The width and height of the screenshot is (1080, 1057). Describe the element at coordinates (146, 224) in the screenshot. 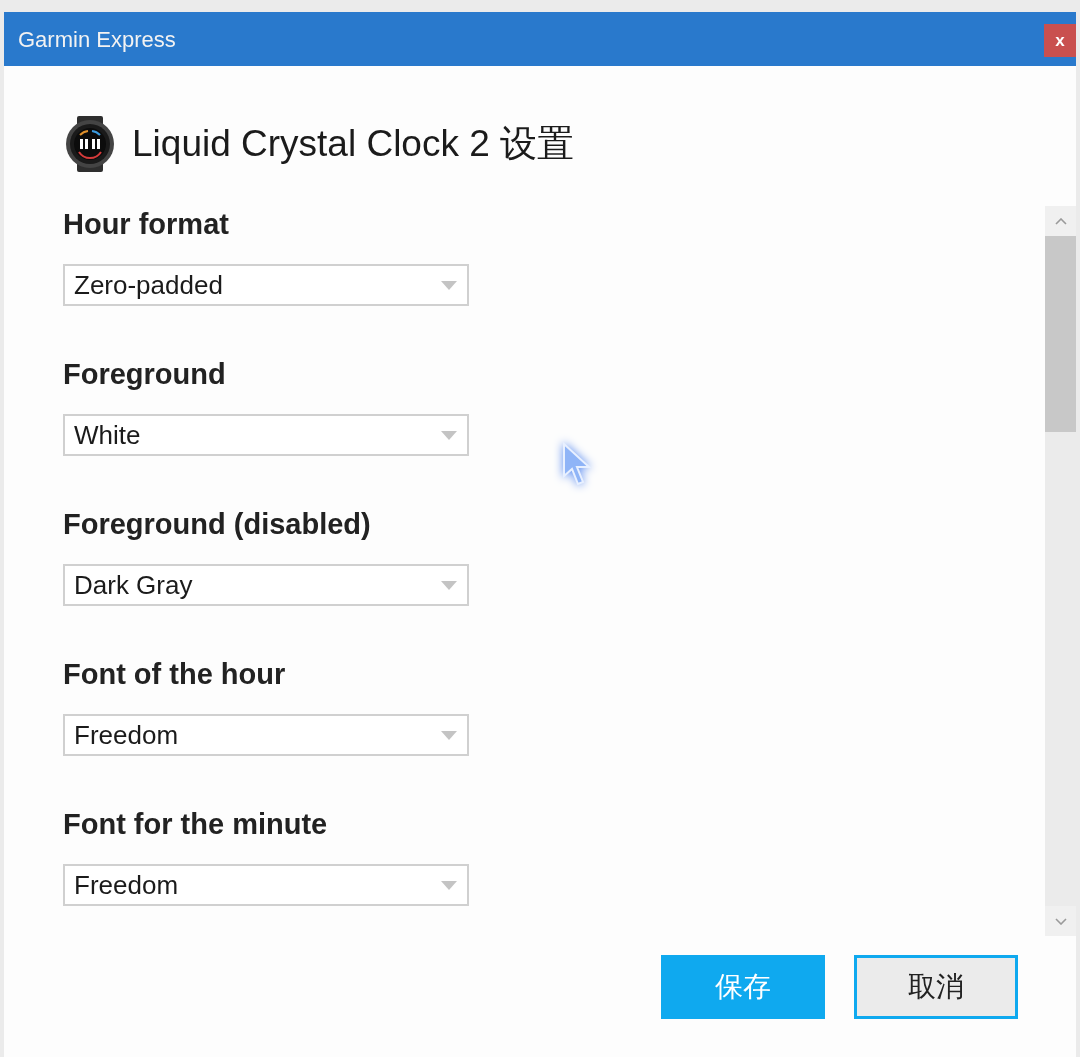

I see `setting-label: Hour format` at that location.